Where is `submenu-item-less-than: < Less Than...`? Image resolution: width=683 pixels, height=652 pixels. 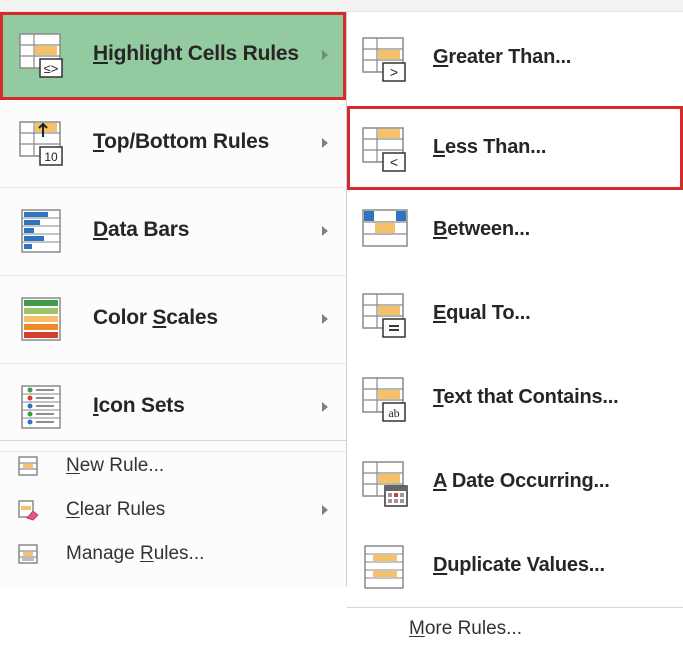
submenu-item-less-than: < Less Than... is located at coordinates (515, 148).